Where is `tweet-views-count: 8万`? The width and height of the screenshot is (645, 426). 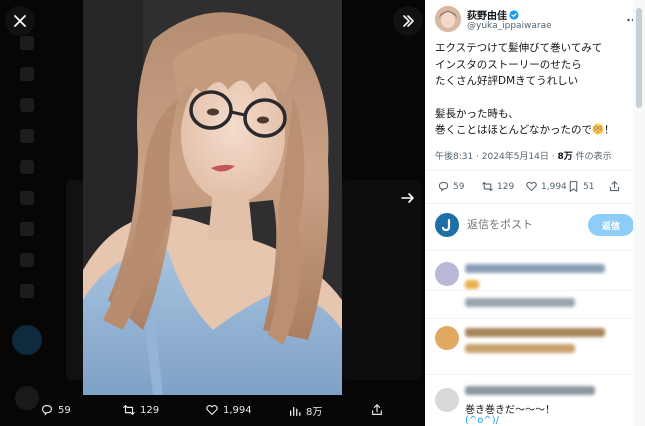
tweet-views-count: 8万 is located at coordinates (565, 157).